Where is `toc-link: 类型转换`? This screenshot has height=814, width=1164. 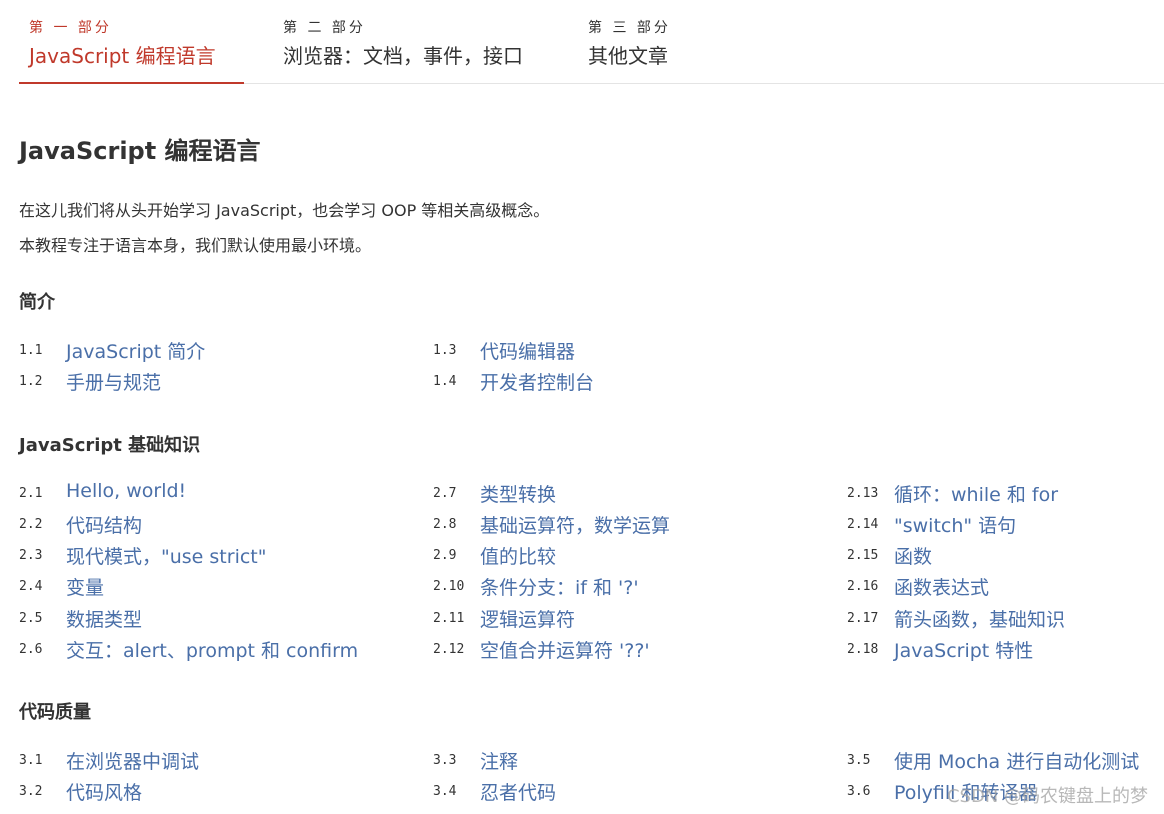 toc-link: 类型转换 is located at coordinates (518, 493).